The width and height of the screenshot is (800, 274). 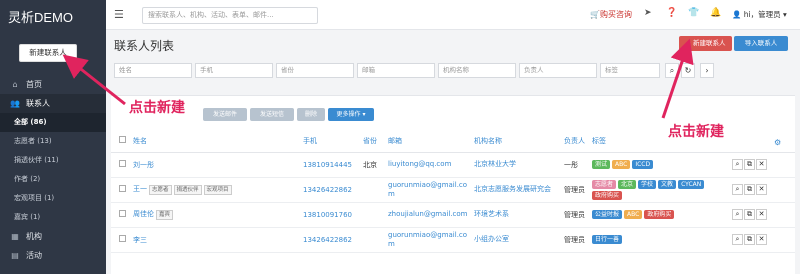 What do you see at coordinates (311, 114) in the screenshot?
I see `delete-button: 删除` at bounding box center [311, 114].